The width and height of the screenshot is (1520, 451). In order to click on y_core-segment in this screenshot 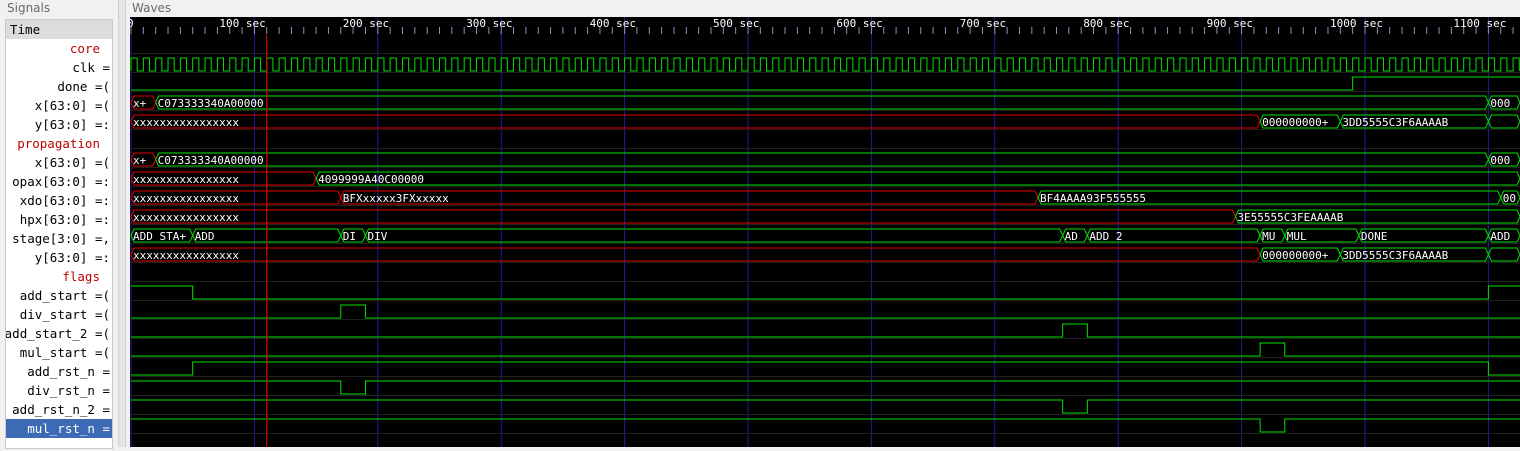, I will do `click(1503, 121)`.